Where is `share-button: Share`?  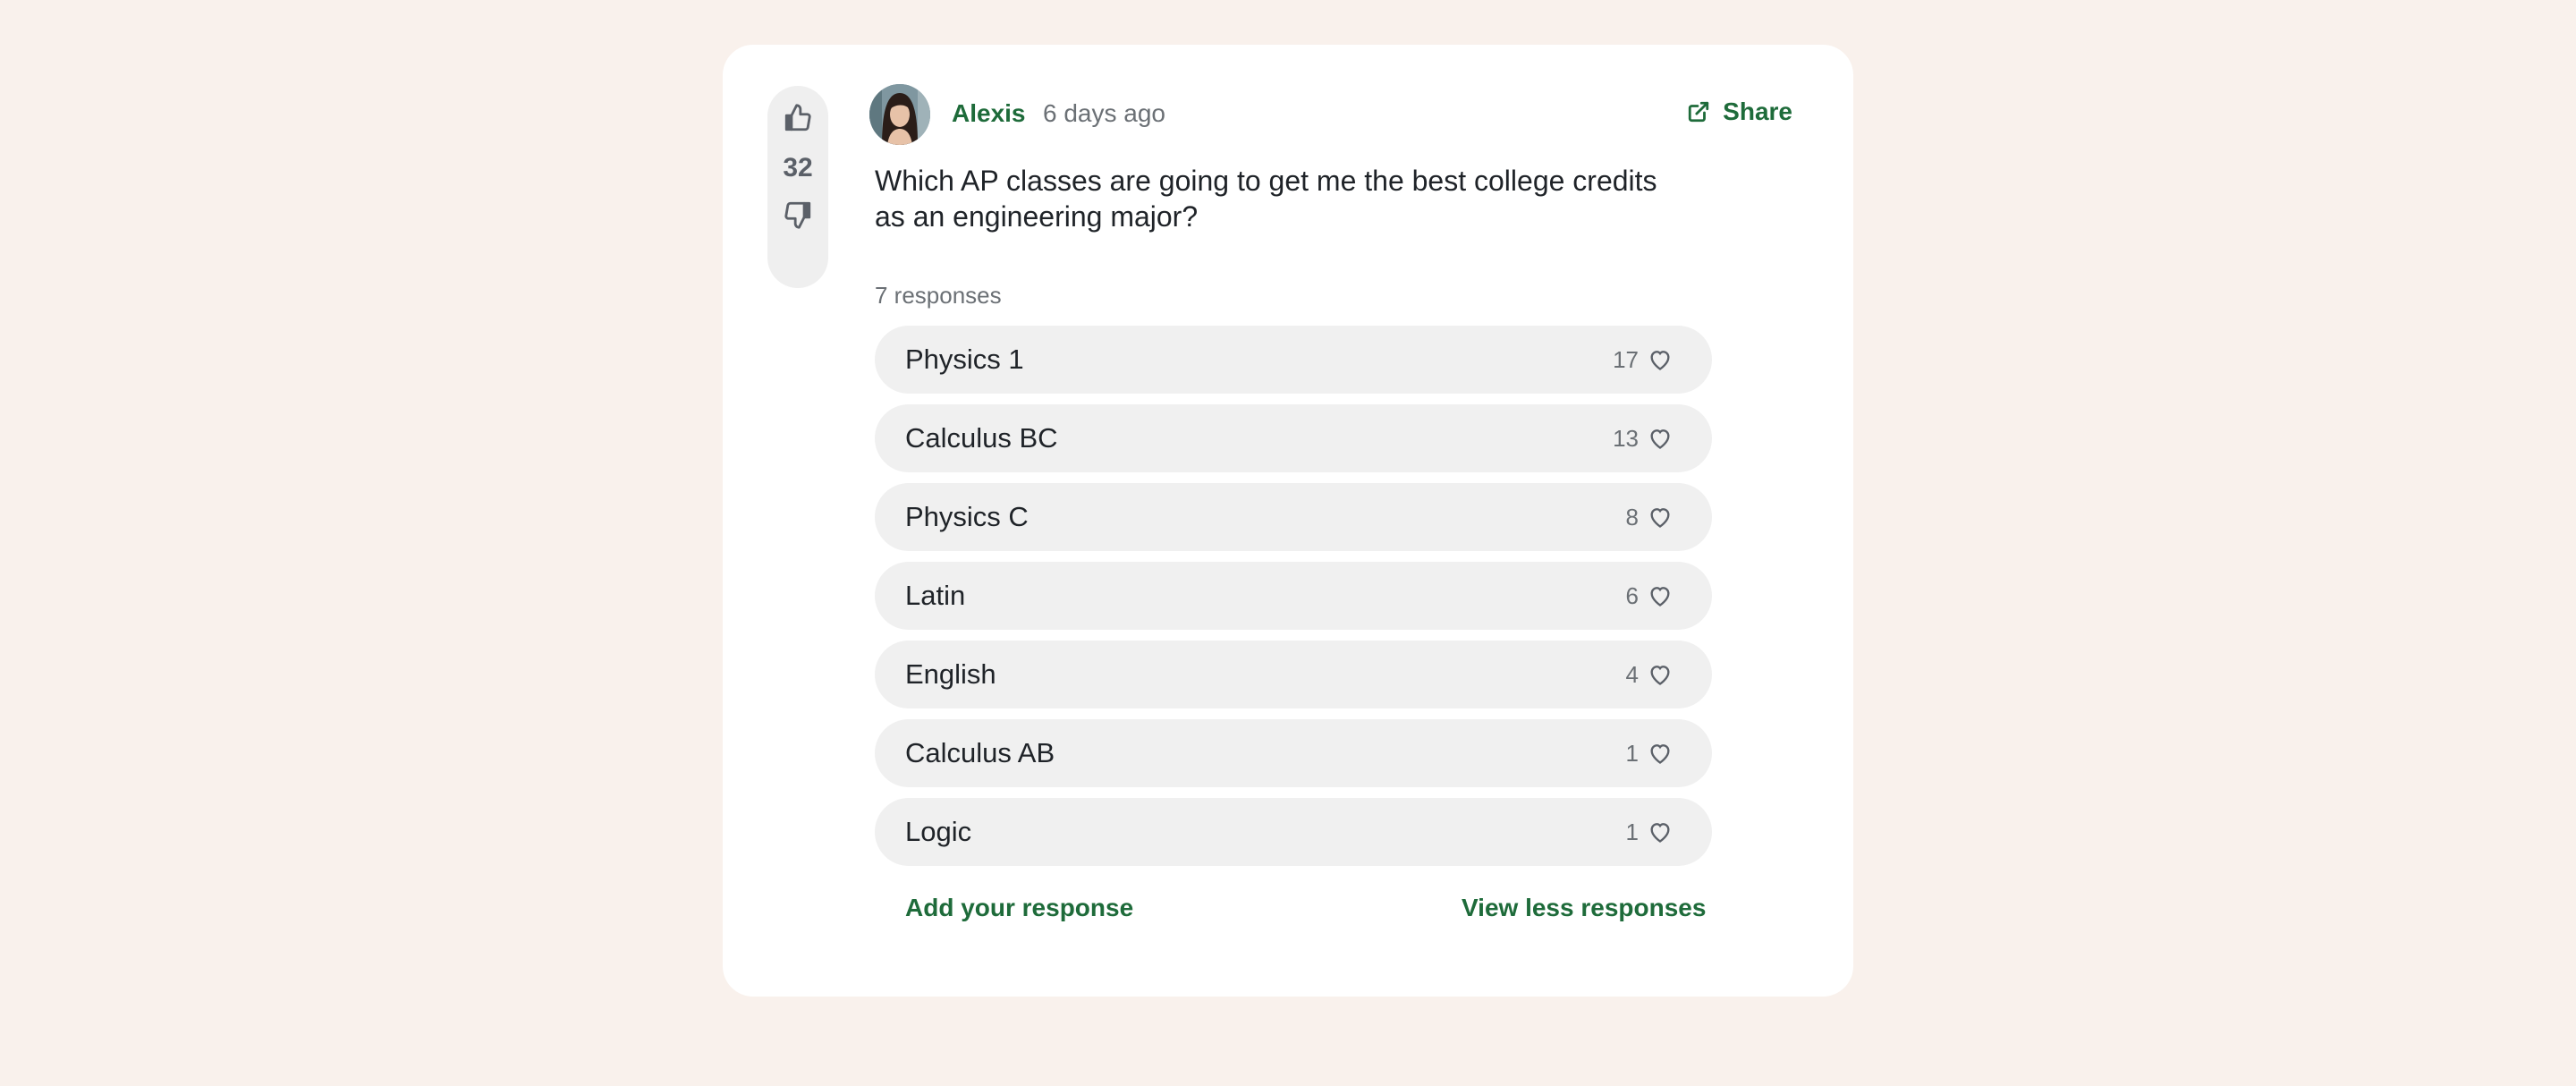
share-button: Share is located at coordinates (1739, 112).